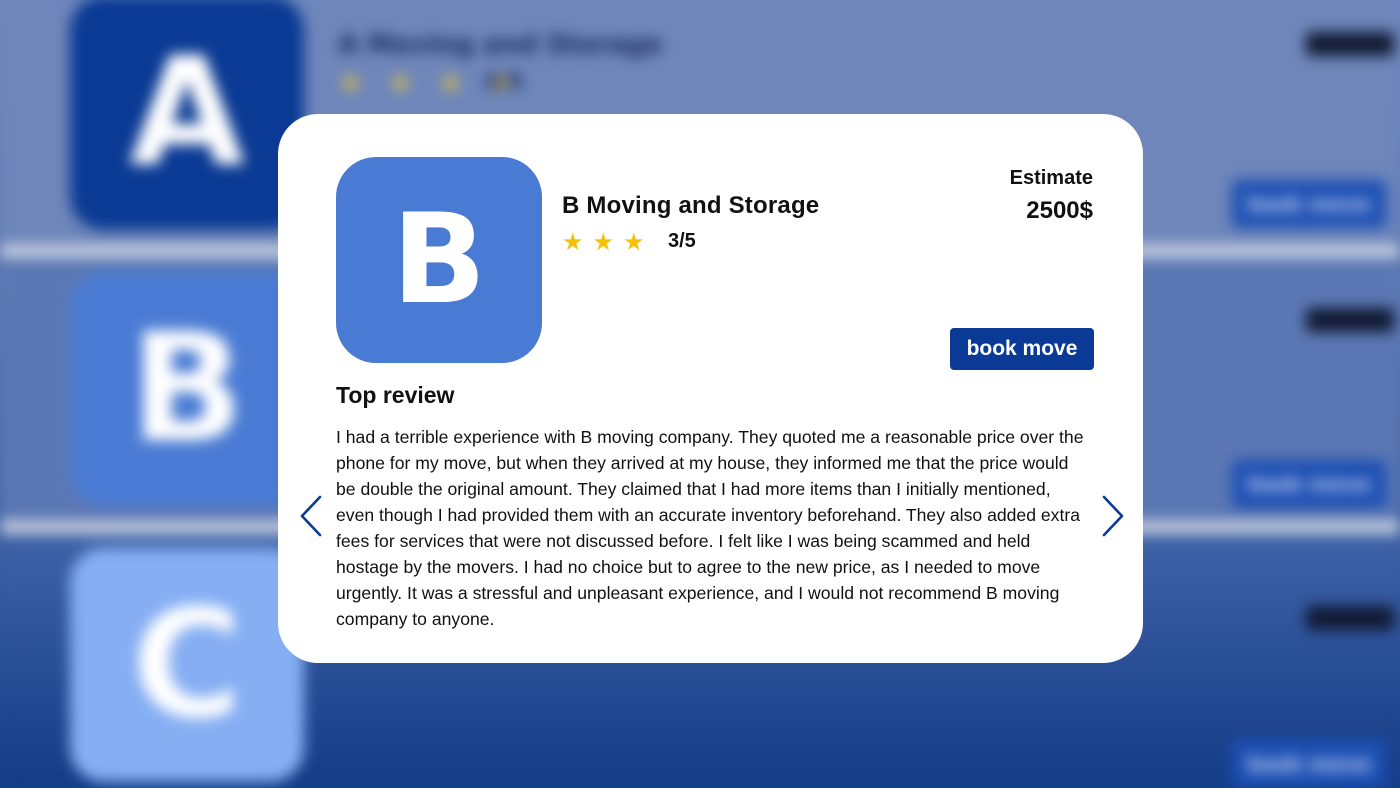 This screenshot has height=788, width=1400. What do you see at coordinates (1059, 210) in the screenshot?
I see `estimate-value: 2500$` at bounding box center [1059, 210].